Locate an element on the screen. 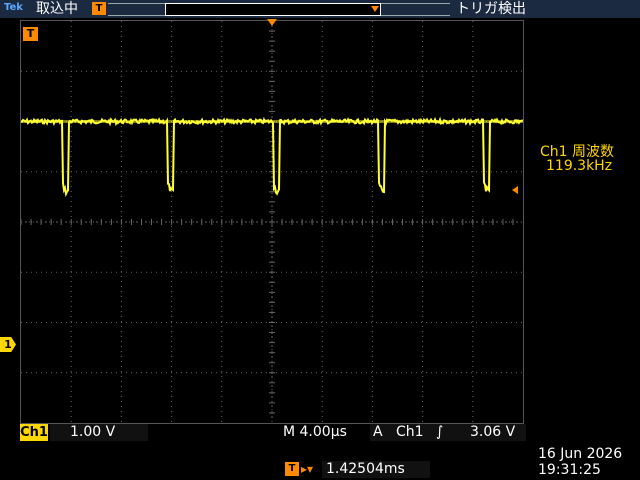 This screenshot has height=480, width=640. ch1-scale-readout: 1.00 V is located at coordinates (99, 432).